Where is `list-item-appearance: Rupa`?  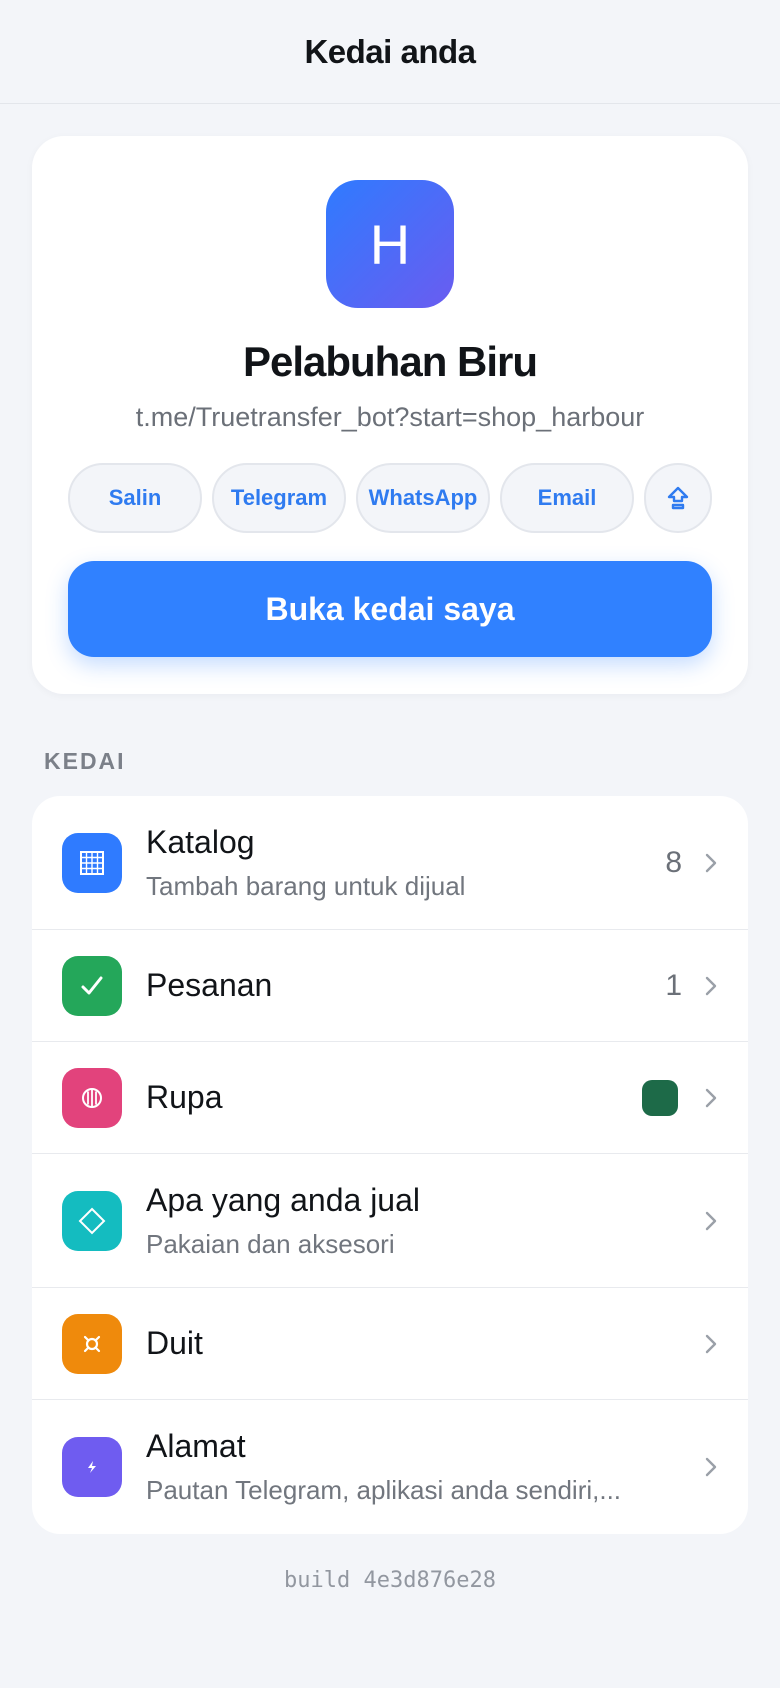 list-item-appearance: Rupa is located at coordinates (390, 1098).